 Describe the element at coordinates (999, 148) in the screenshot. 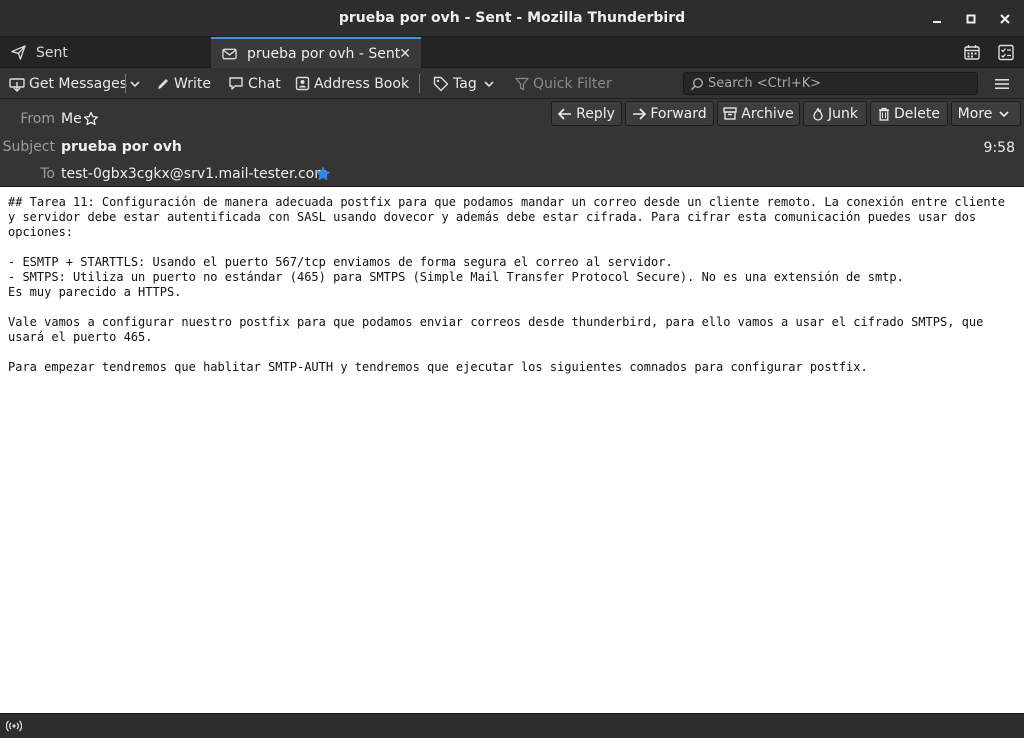

I see `message-time: 9:58` at that location.